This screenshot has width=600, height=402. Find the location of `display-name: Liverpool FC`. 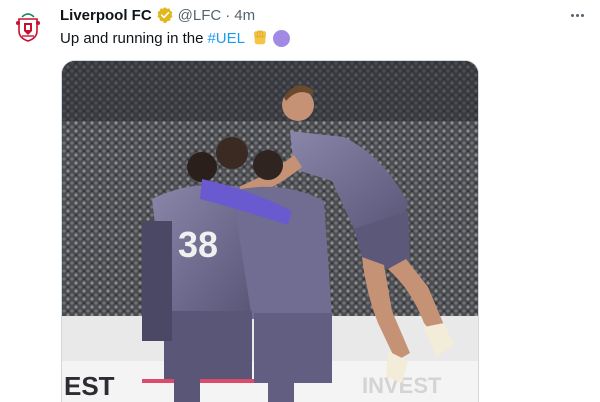

display-name: Liverpool FC is located at coordinates (106, 15).